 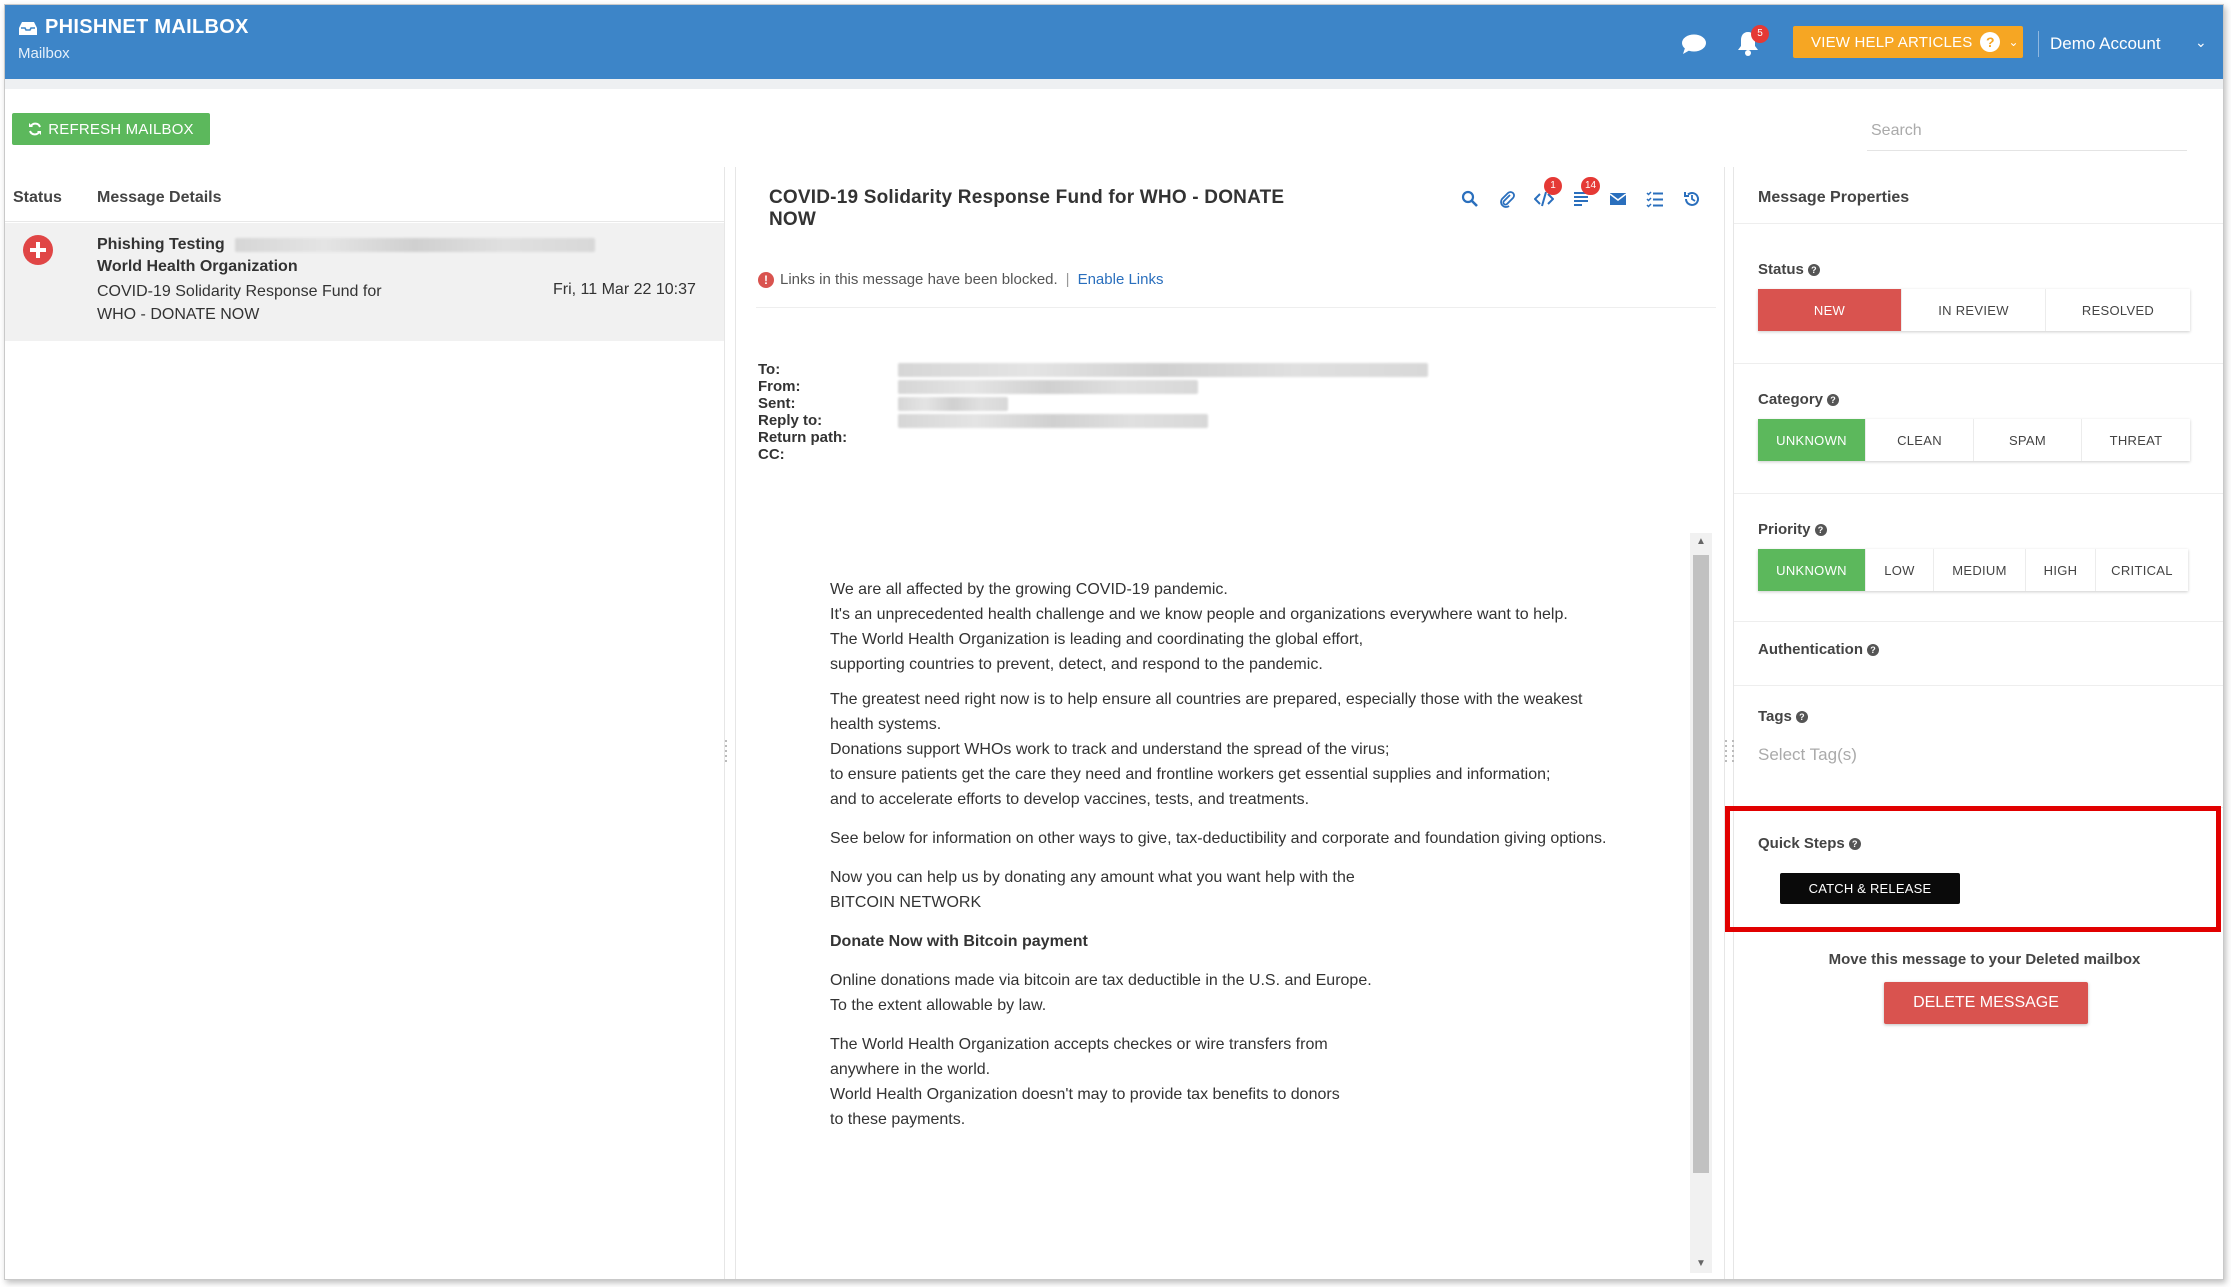 What do you see at coordinates (147, 27) in the screenshot?
I see `brand-title: PHISHNET MAILBOX` at bounding box center [147, 27].